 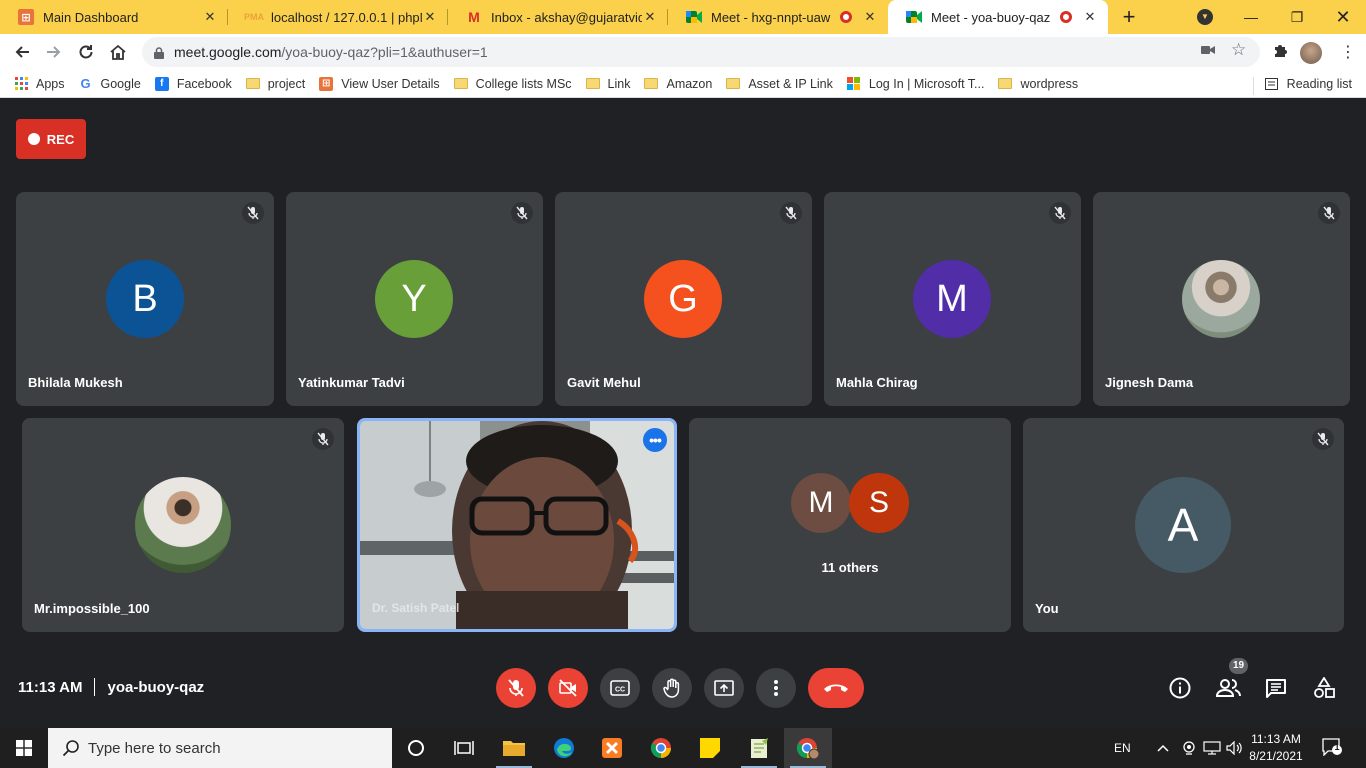 What do you see at coordinates (1205, 17) in the screenshot?
I see `tab-search-icon: ▼` at bounding box center [1205, 17].